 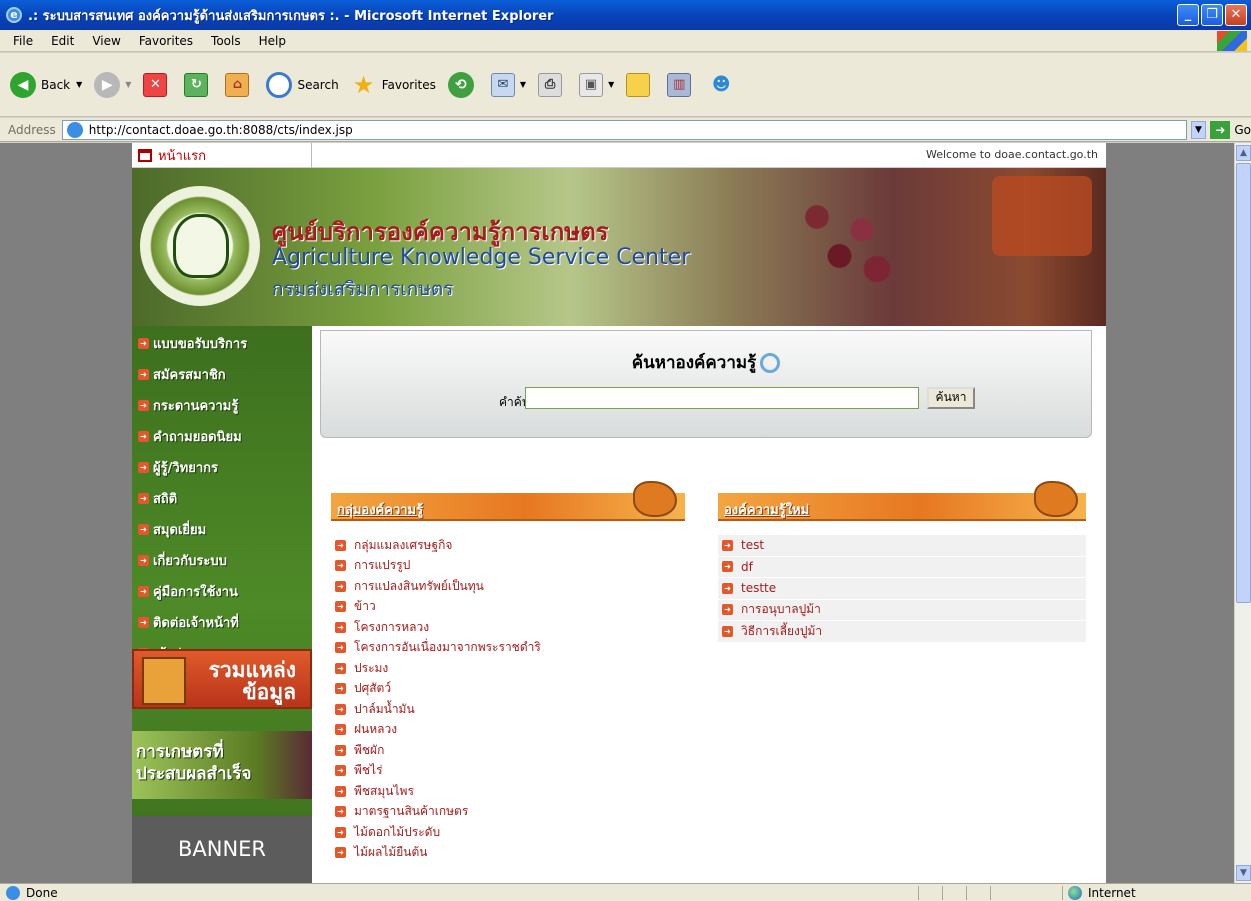 What do you see at coordinates (508, 812) in the screenshot?
I see `knowledge-group-link: ➜ มาตรฐานสินค้าเกษตร` at bounding box center [508, 812].